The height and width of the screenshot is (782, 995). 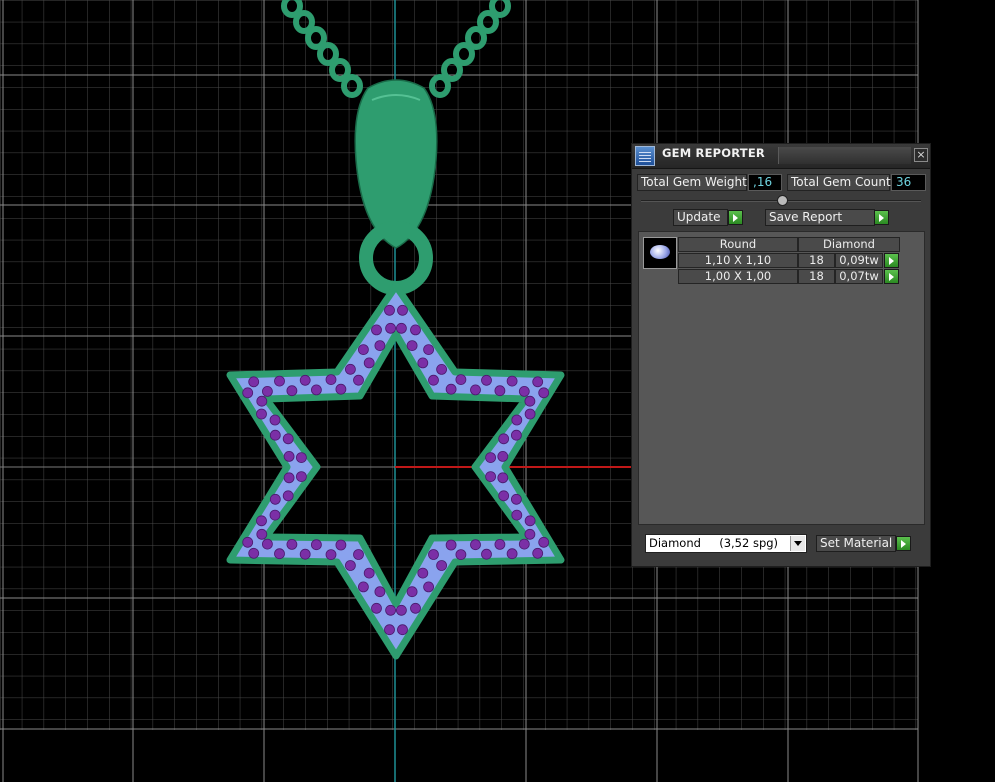 What do you see at coordinates (797, 543) in the screenshot?
I see `chevron-down-icon` at bounding box center [797, 543].